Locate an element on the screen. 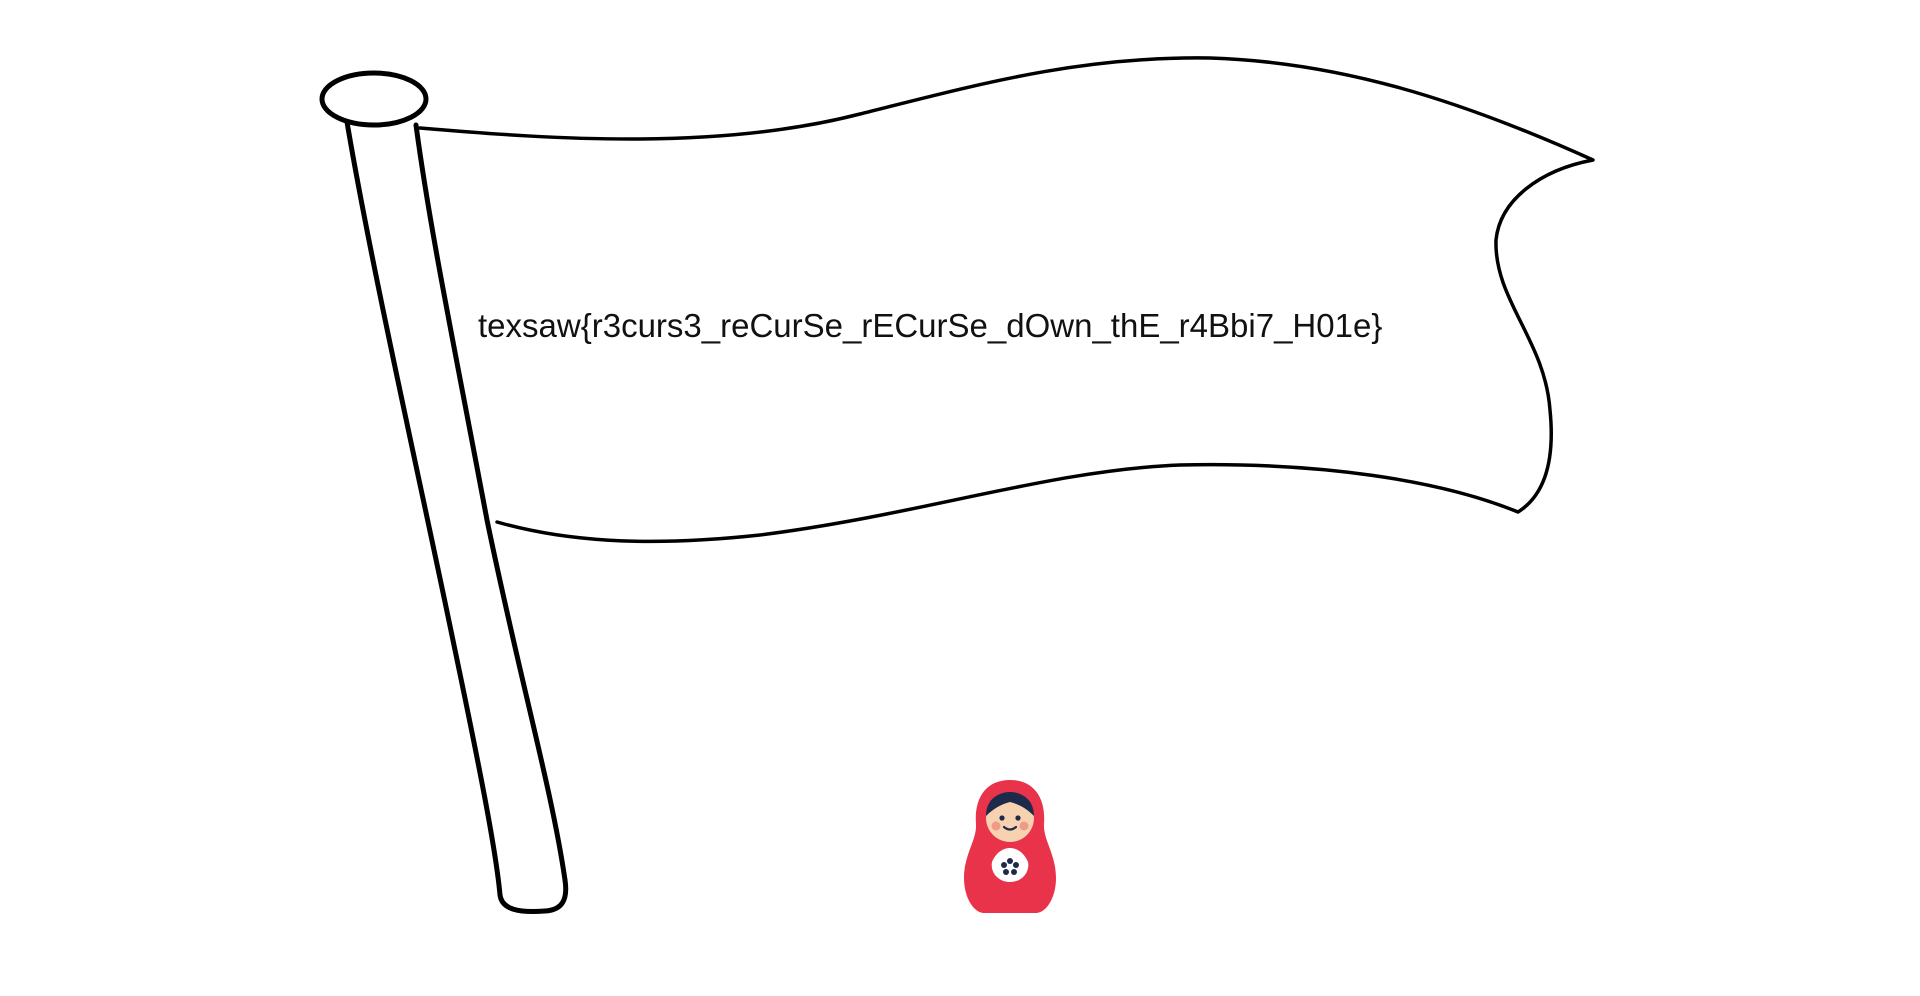 The height and width of the screenshot is (996, 1920). matryoshka-doll-icon is located at coordinates (1010, 846).